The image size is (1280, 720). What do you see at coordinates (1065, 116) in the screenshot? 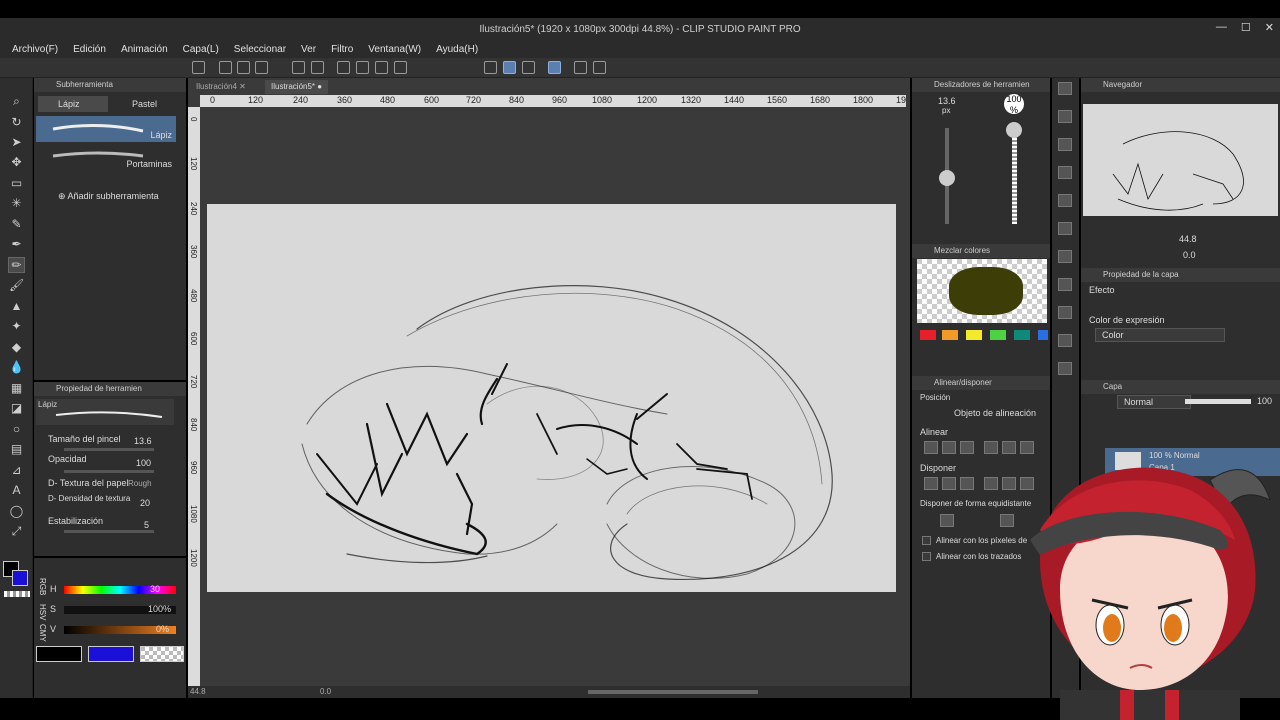
I see `material-icon` at bounding box center [1065, 116].